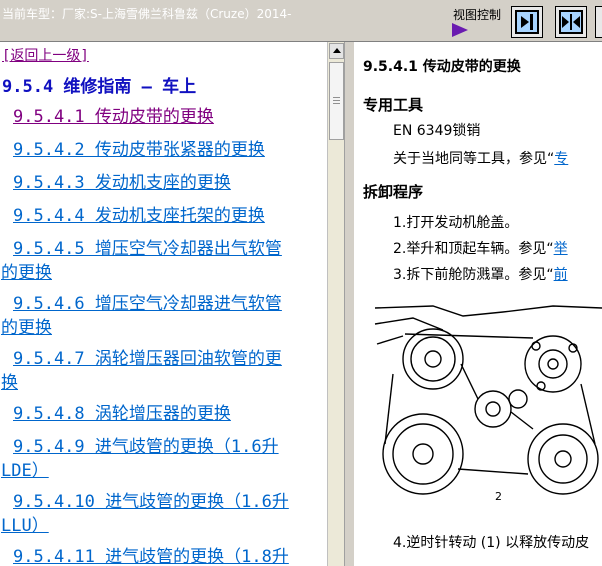 The width and height of the screenshot is (602, 566). I want to click on top-toolbar: 当前车型：厂家:S-上海雪佛兰科鲁兹（Cruze）2014- 视图控制, so click(301, 21).